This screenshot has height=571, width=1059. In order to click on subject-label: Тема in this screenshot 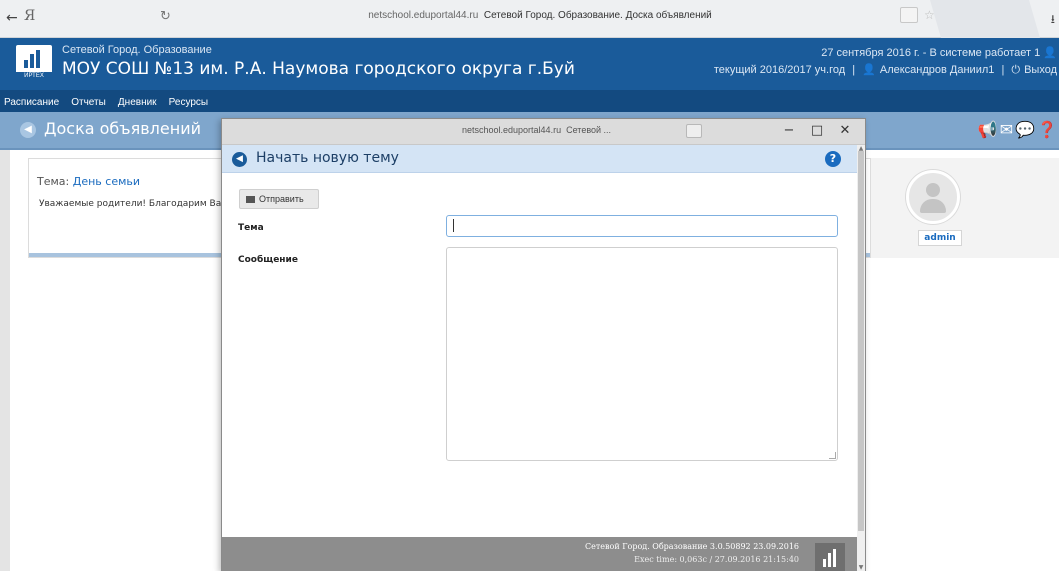, I will do `click(251, 228)`.